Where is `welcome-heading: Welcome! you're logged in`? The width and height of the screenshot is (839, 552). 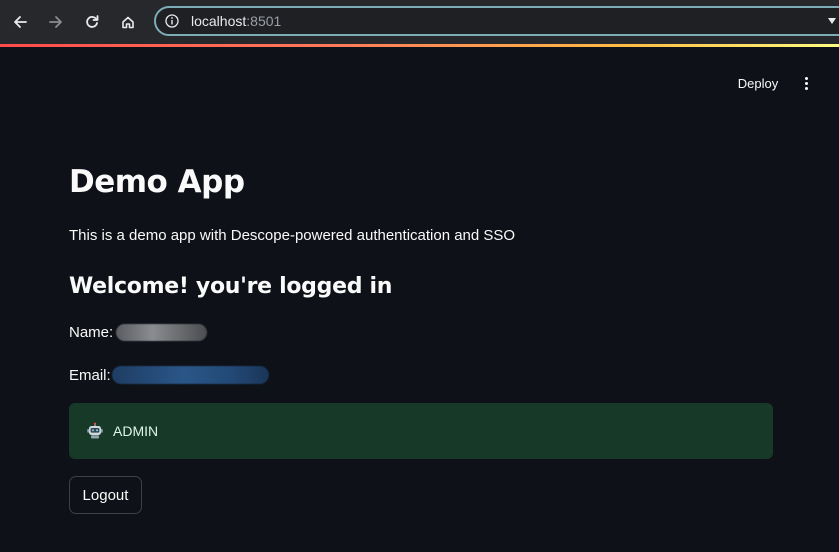
welcome-heading: Welcome! you're logged in is located at coordinates (231, 286).